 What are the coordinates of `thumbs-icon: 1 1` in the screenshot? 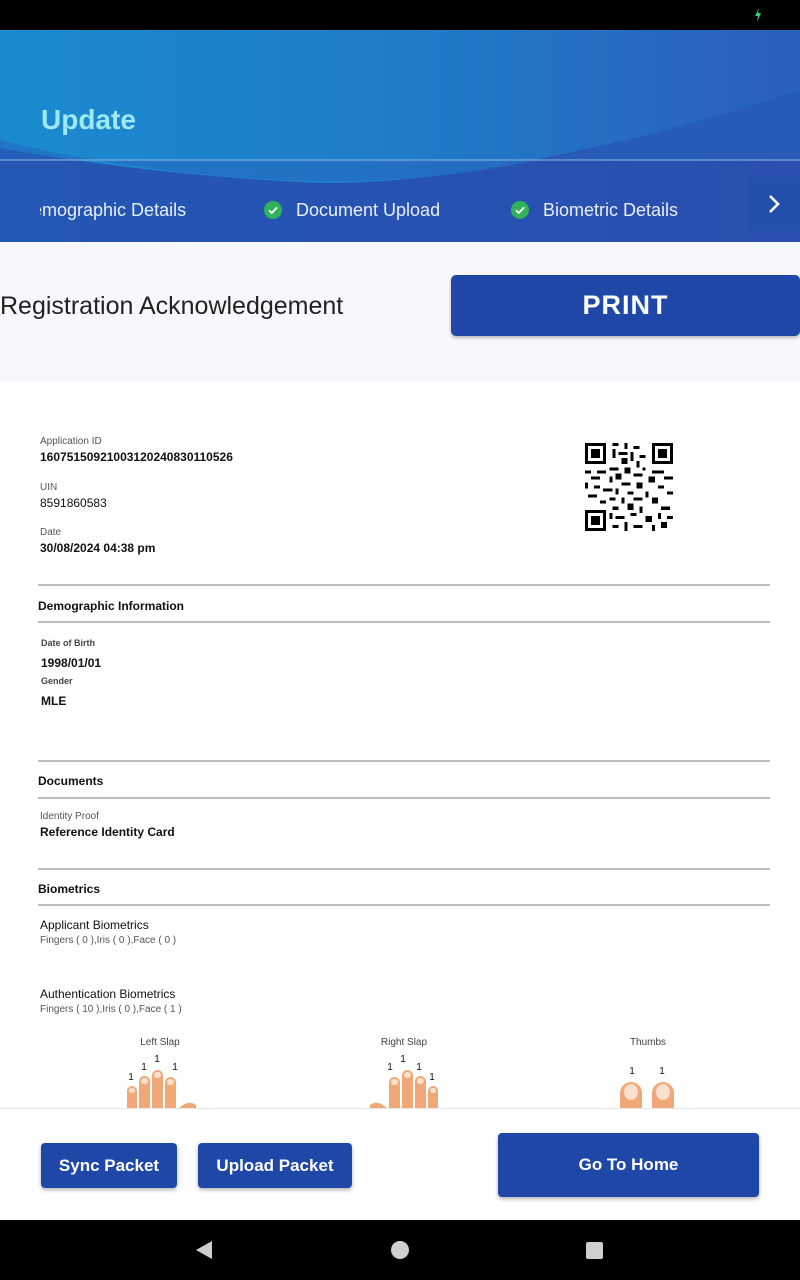 It's located at (647, 1087).